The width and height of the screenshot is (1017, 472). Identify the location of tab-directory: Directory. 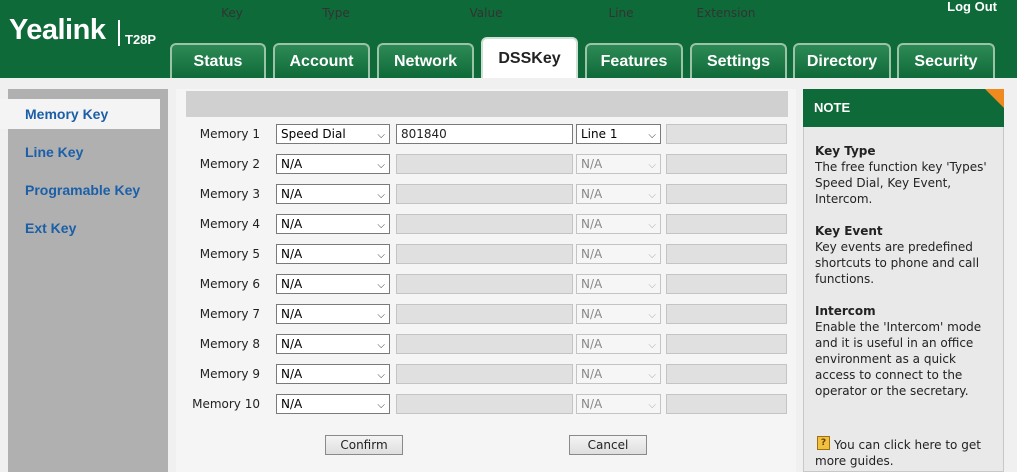
(842, 60).